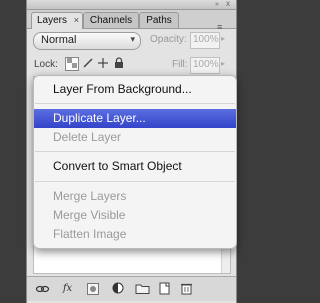 The image size is (320, 303). I want to click on panel-titlebar: » x, so click(131, 5).